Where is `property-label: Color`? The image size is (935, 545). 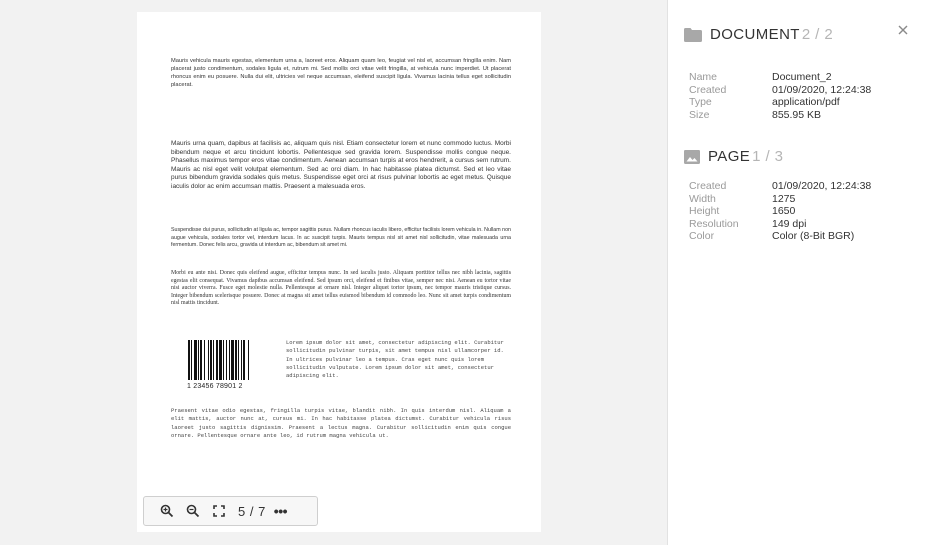
property-label: Color is located at coordinates (702, 236).